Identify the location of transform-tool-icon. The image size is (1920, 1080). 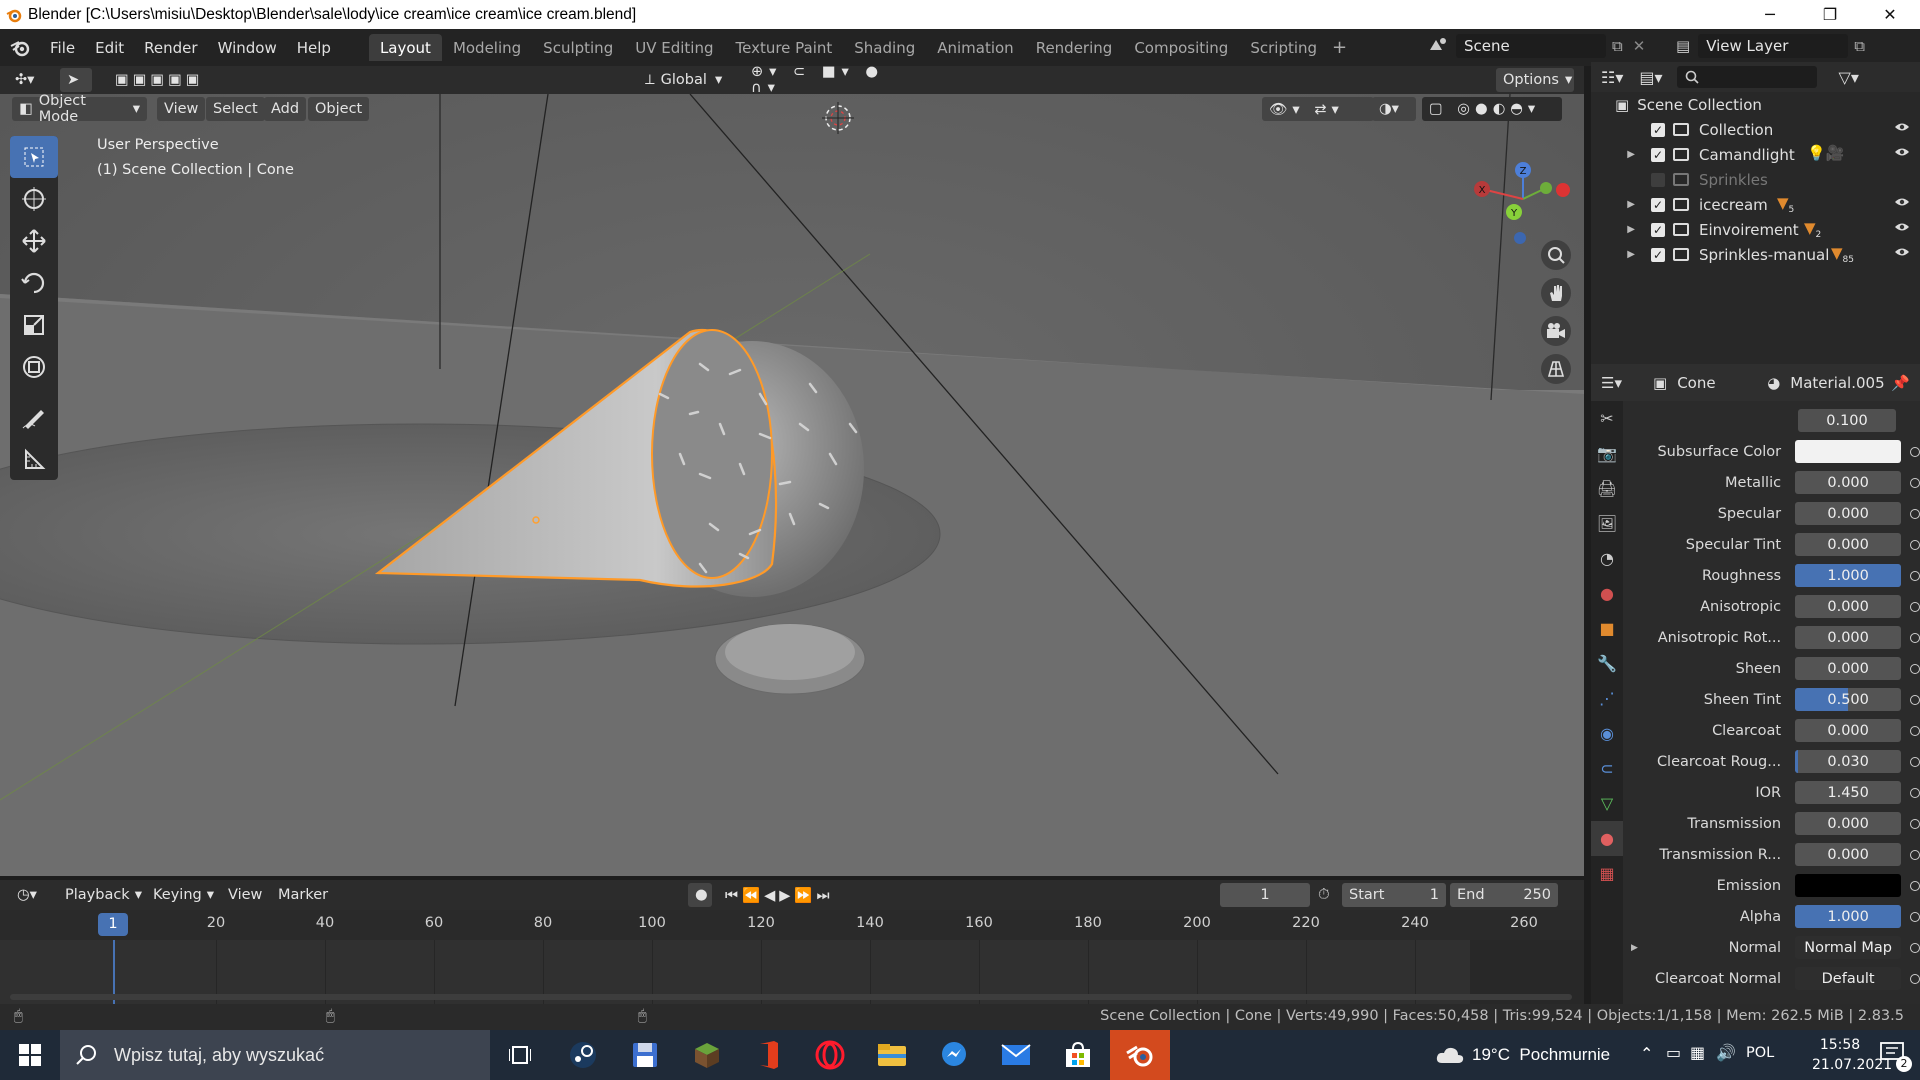
(34, 367).